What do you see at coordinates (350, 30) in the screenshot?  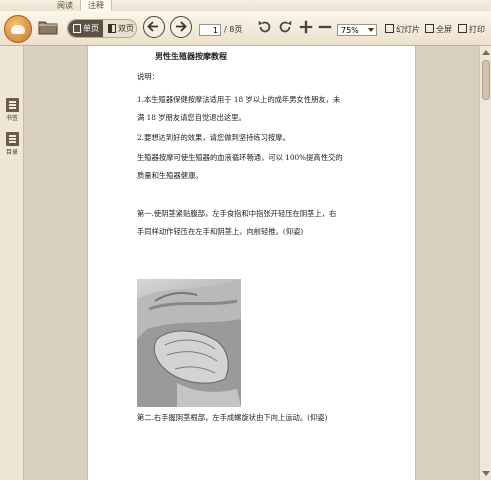 I see `zoom-value: 75%` at bounding box center [350, 30].